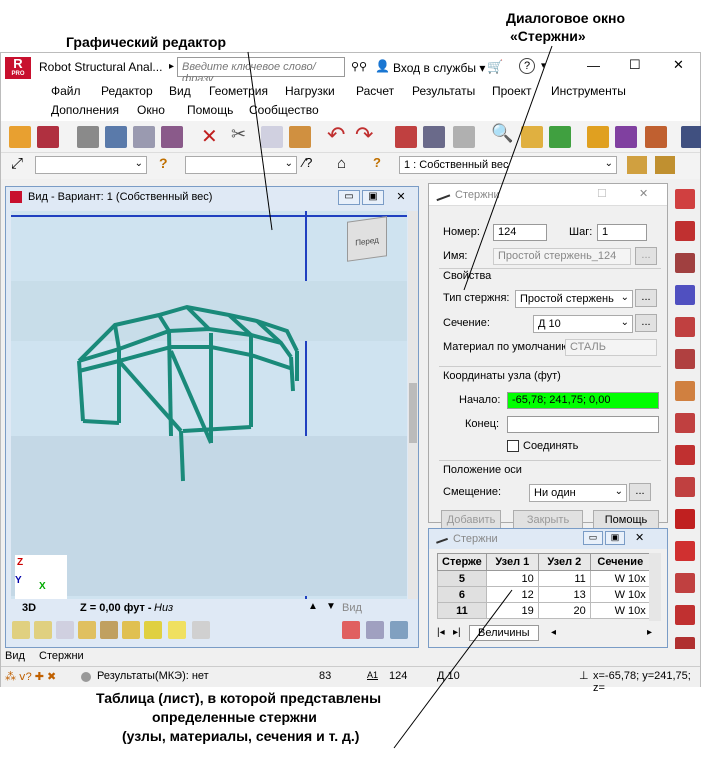 Image resolution: width=701 pixels, height=757 pixels. What do you see at coordinates (508, 168) in the screenshot?
I see `pointer-dialog` at bounding box center [508, 168].